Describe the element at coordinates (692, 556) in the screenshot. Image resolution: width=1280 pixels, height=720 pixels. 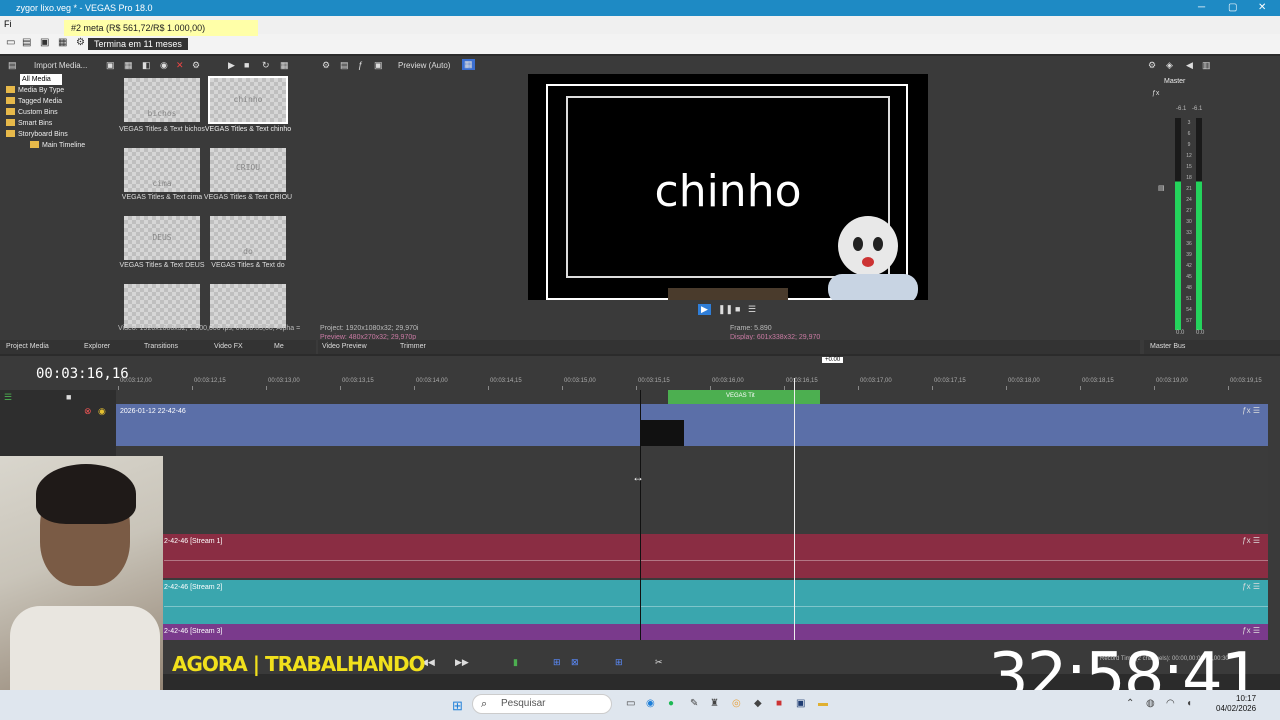
I see `audio-track-1: 2-42-46 [Stream 1] ƒx ☰` at that location.